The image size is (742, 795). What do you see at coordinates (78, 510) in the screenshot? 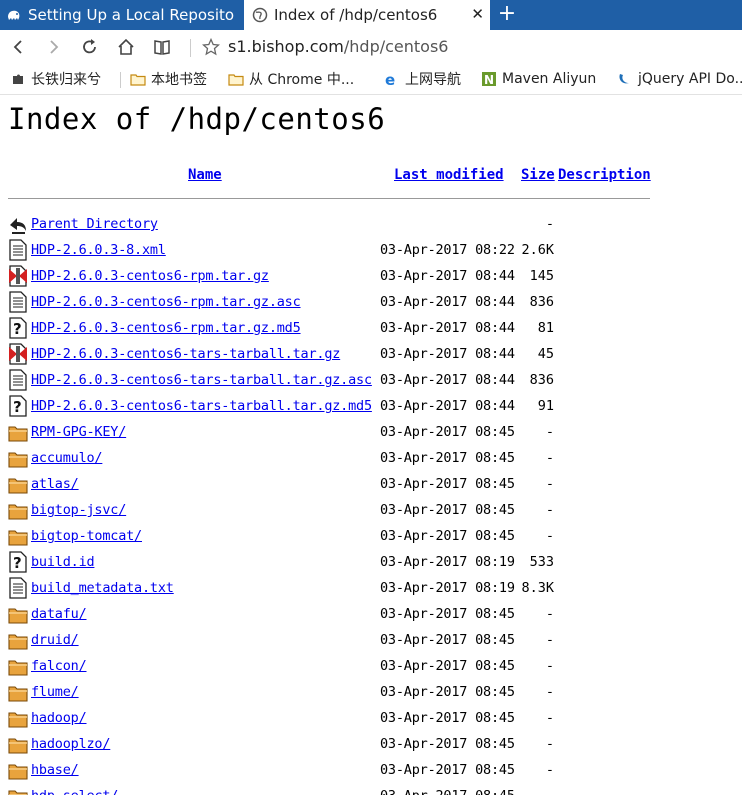
I see `file-link: bigtop-jsvc/` at bounding box center [78, 510].